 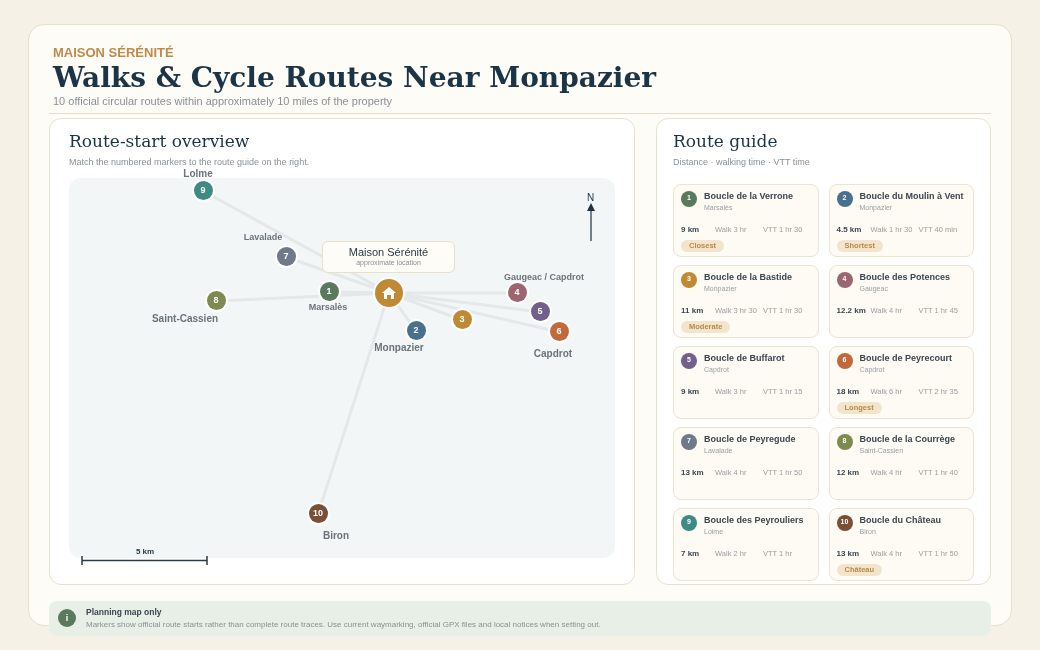 What do you see at coordinates (263, 237) in the screenshot?
I see `place-label: Lavalade` at bounding box center [263, 237].